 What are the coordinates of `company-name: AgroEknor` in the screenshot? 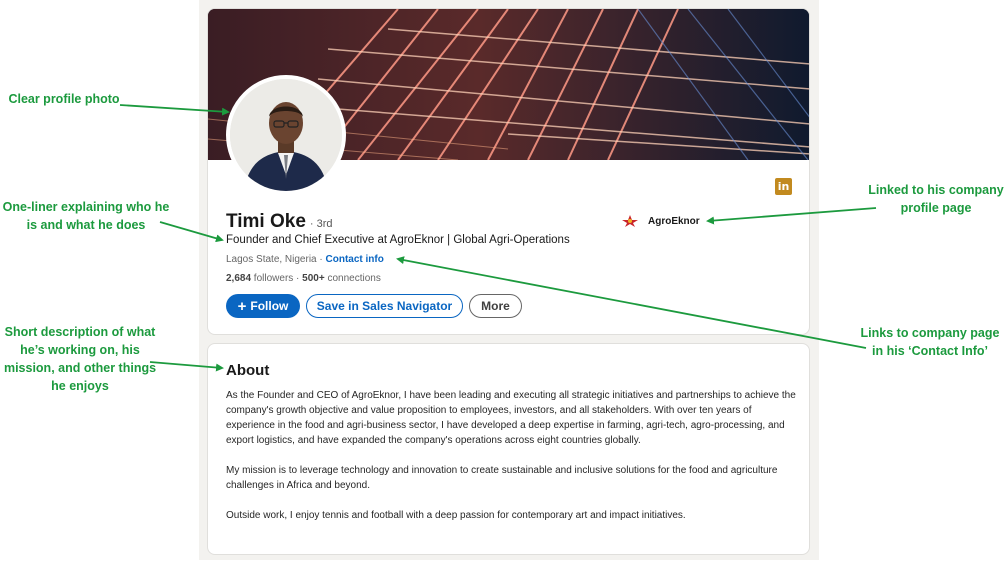 It's located at (674, 221).